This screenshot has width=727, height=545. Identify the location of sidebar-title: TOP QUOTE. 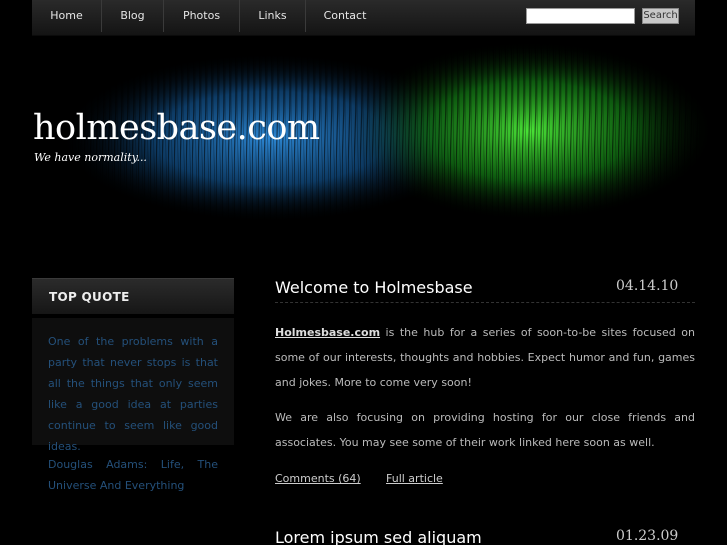
(89, 297).